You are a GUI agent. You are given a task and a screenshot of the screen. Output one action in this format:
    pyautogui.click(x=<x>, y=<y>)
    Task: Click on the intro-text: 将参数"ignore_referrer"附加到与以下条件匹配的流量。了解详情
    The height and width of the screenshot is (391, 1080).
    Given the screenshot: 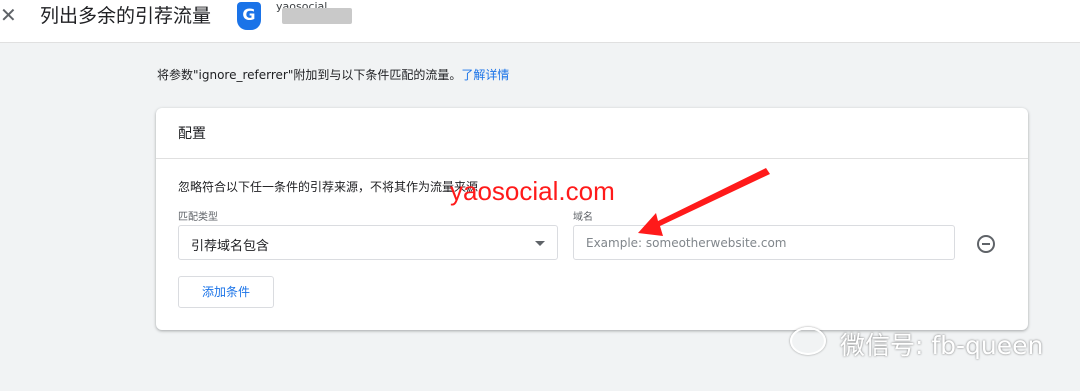 What is the action you would take?
    pyautogui.click(x=333, y=74)
    